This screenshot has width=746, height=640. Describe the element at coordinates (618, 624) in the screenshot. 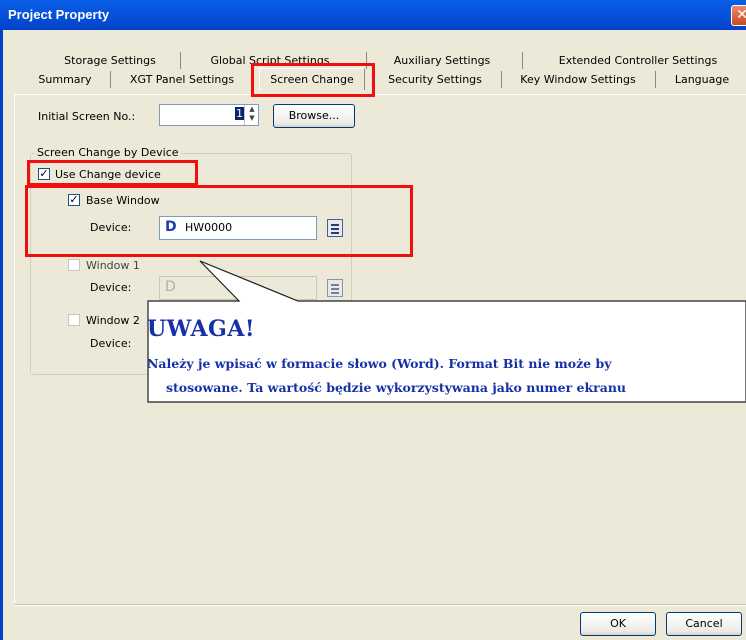

I see `ok-button: OK` at that location.